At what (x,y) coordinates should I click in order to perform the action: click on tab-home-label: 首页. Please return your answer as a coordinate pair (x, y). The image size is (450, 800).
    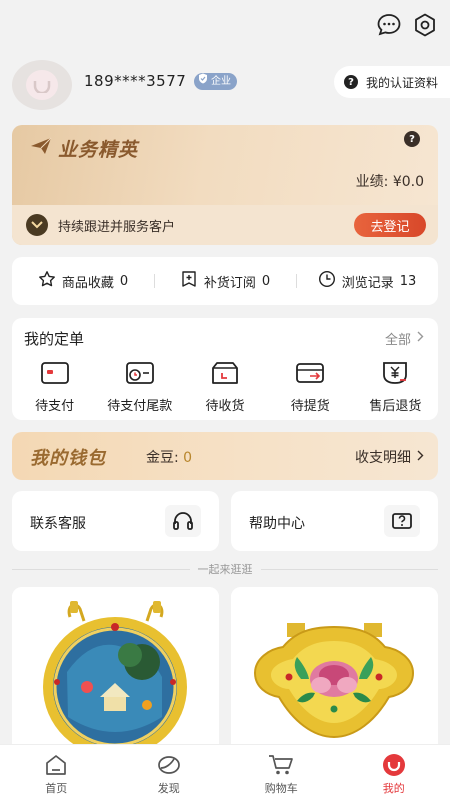
    Looking at the image, I should click on (56, 788).